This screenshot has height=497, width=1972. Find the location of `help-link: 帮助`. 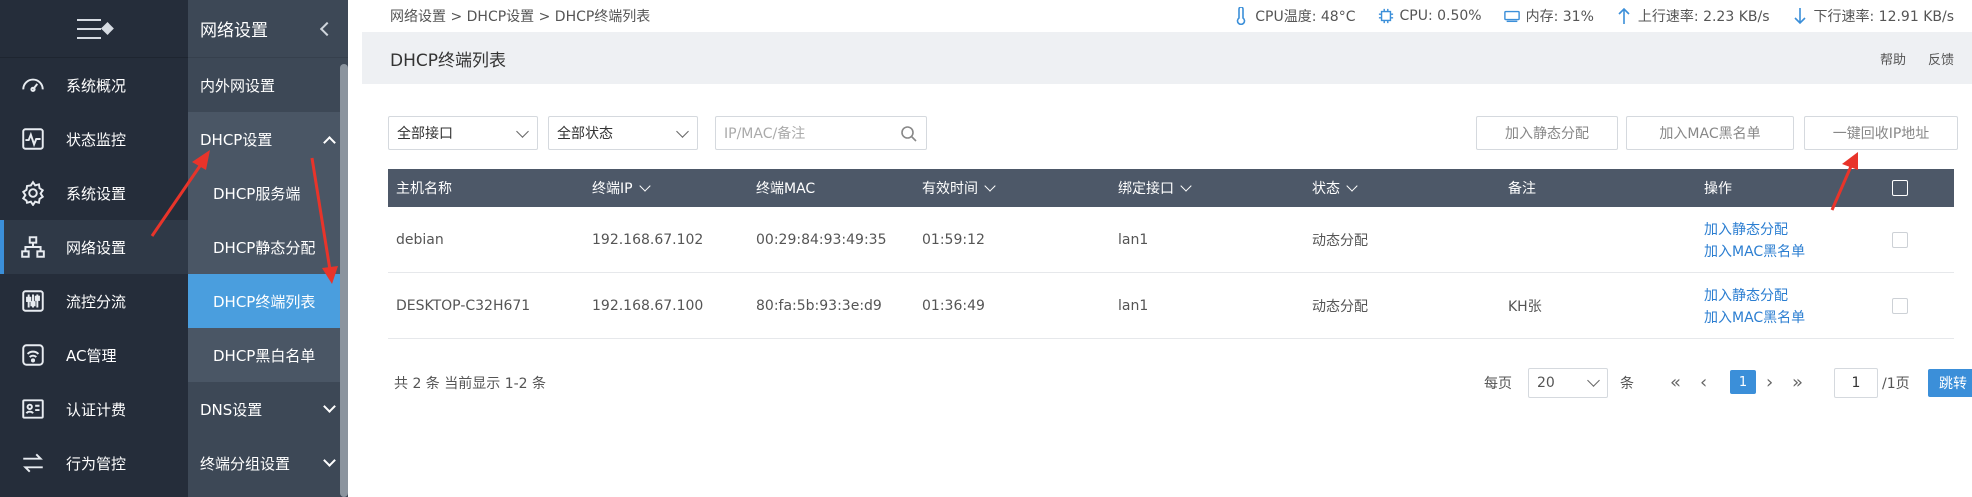

help-link: 帮助 is located at coordinates (1893, 58).